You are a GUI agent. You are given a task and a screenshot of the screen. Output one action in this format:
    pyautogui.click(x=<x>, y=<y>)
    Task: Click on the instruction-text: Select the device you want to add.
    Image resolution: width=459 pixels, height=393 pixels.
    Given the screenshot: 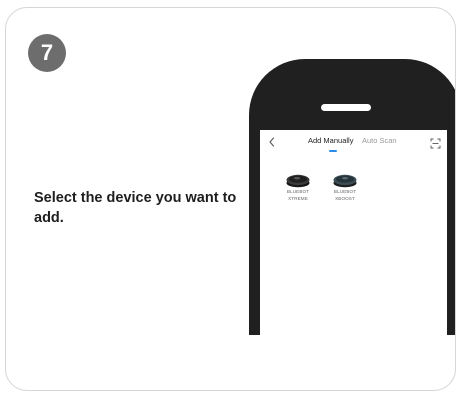 What is the action you would take?
    pyautogui.click(x=135, y=208)
    